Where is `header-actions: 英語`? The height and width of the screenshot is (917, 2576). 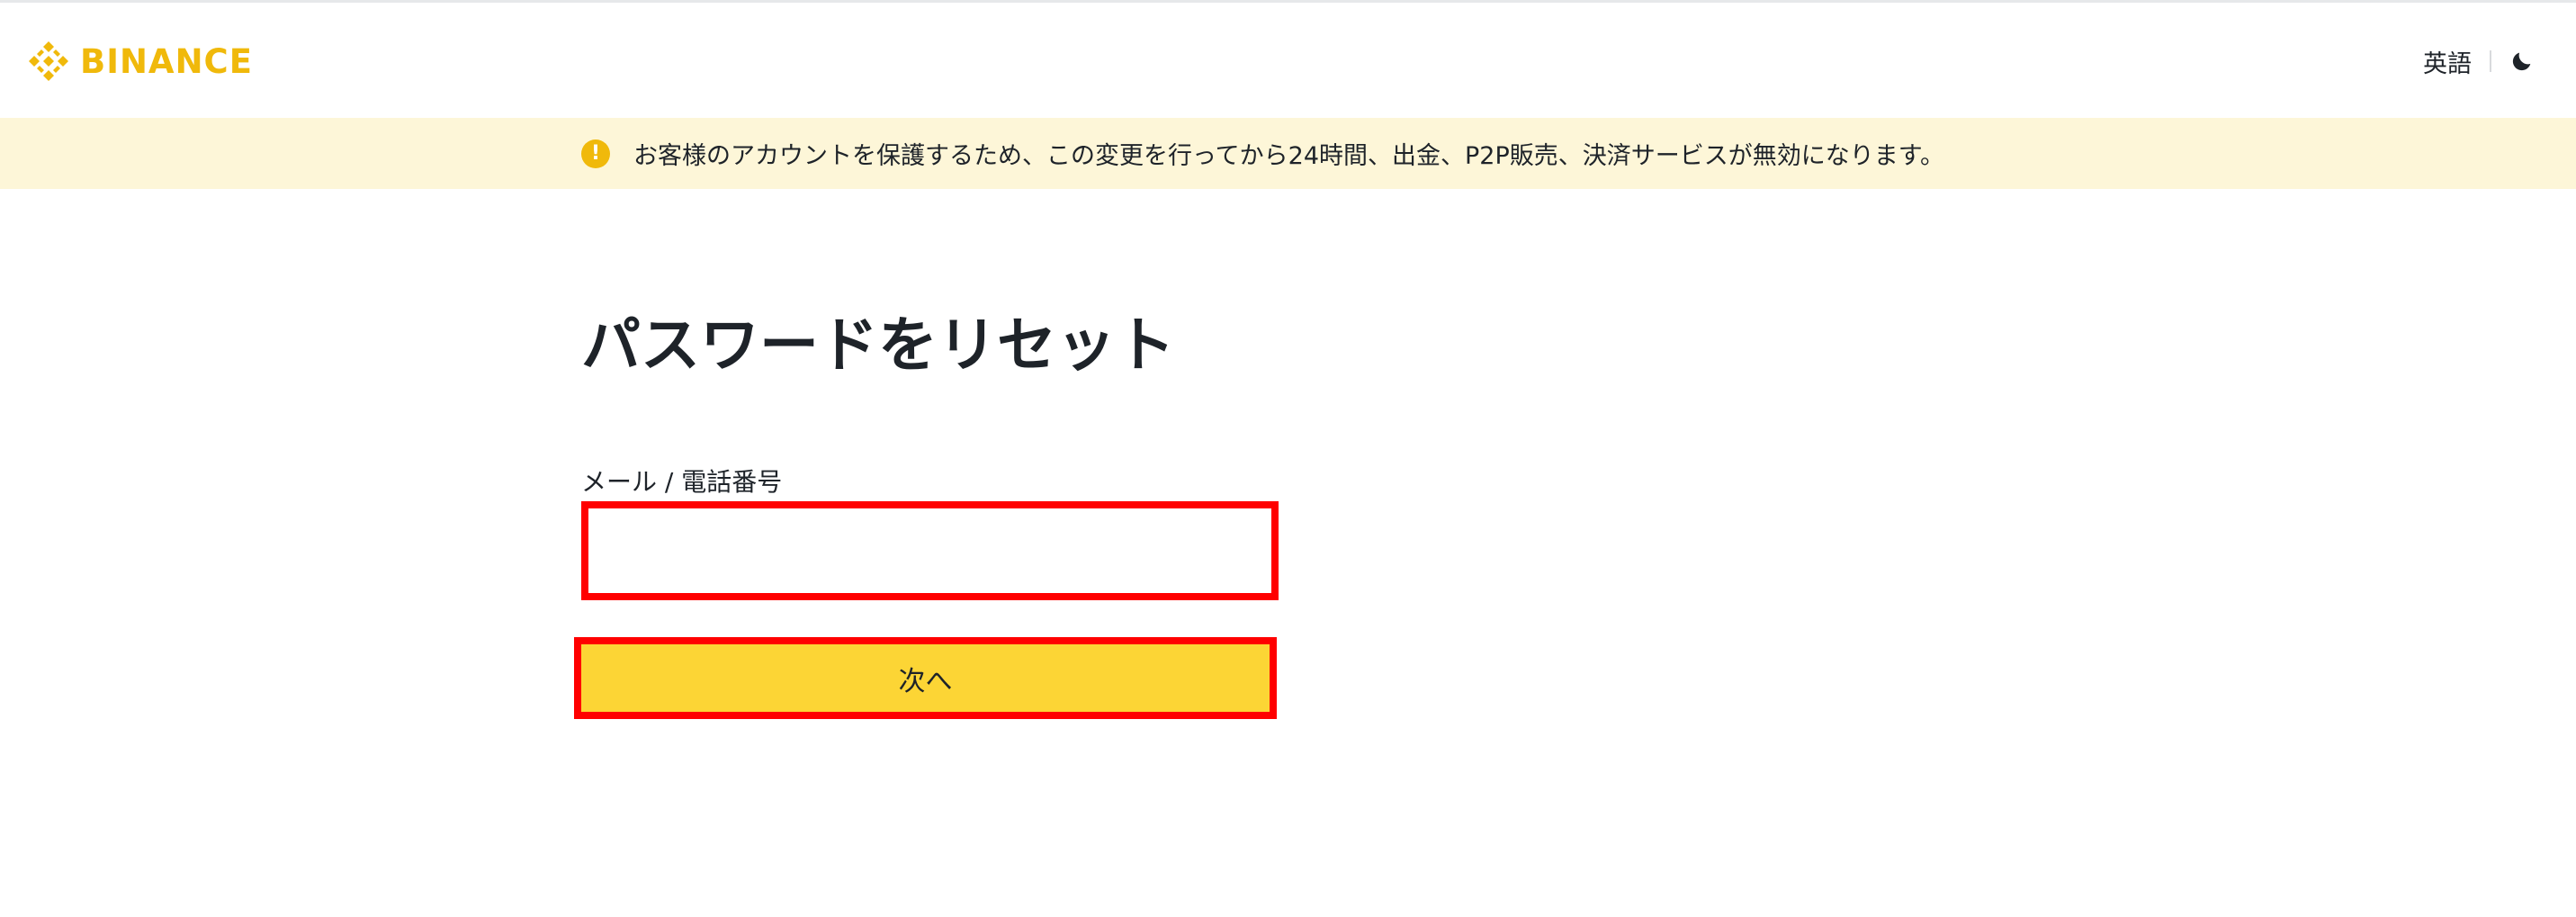
header-actions: 英語 is located at coordinates (2479, 61).